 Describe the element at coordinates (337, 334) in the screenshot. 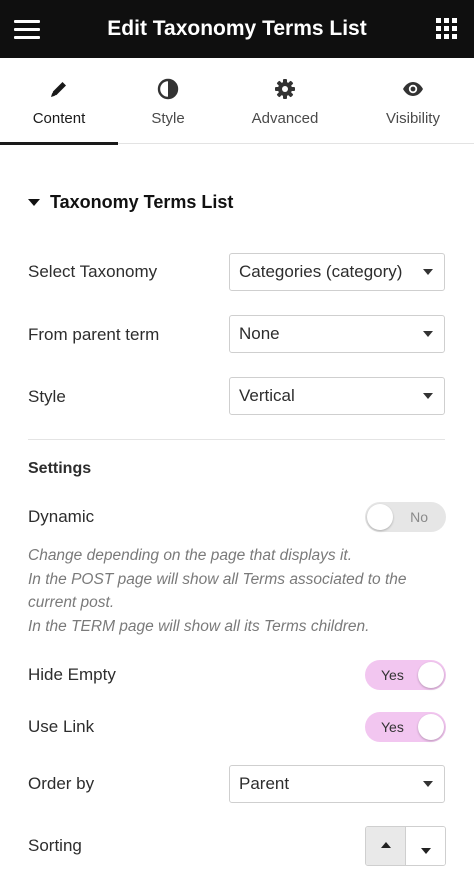

I see `from-parent-term-dropdown: None` at that location.